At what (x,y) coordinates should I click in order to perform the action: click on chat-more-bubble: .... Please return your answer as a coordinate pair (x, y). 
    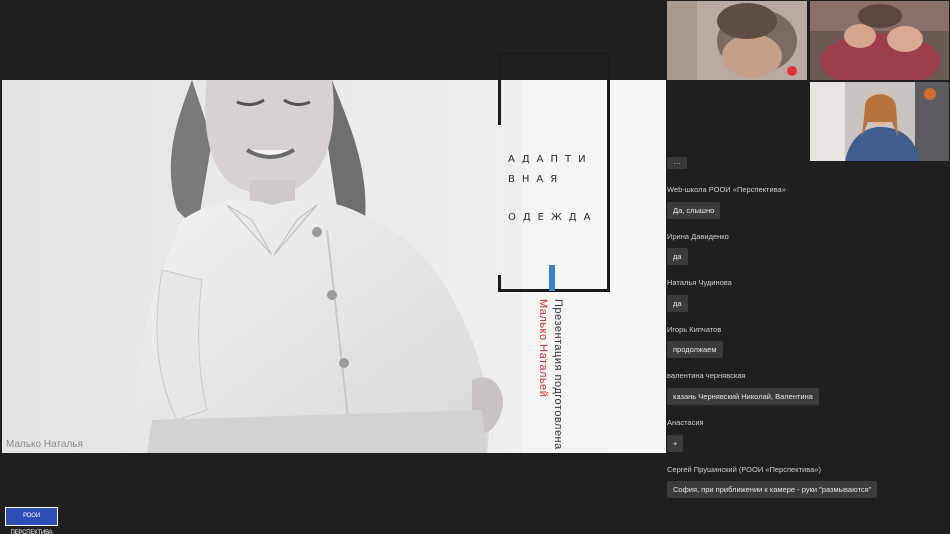
    Looking at the image, I should click on (677, 163).